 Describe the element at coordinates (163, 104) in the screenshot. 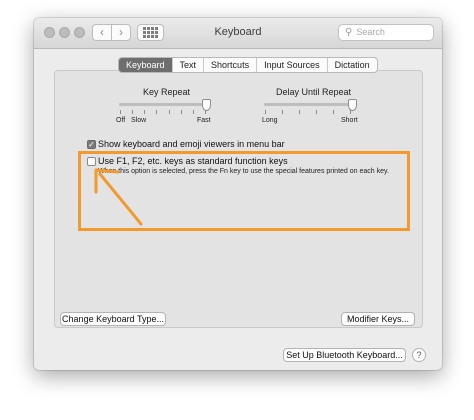

I see `key-repeat-track` at that location.